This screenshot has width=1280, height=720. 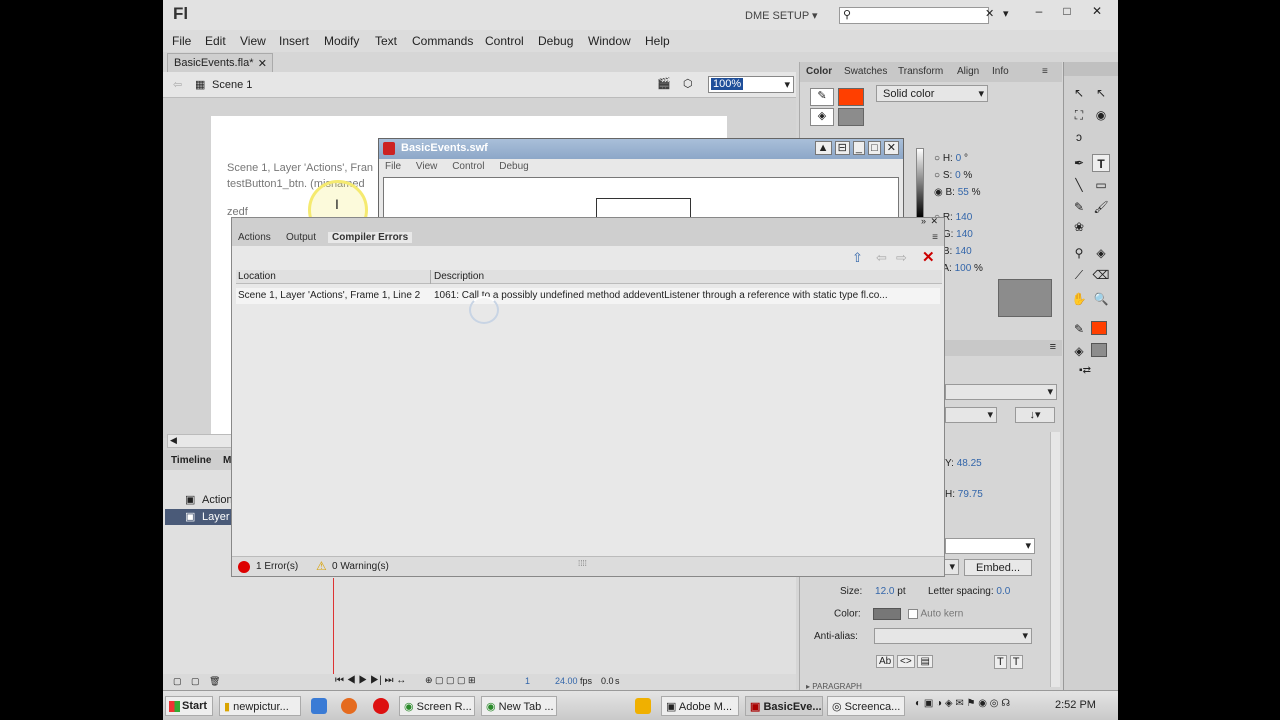 I want to click on swf-maximize-button: □, so click(x=874, y=148).